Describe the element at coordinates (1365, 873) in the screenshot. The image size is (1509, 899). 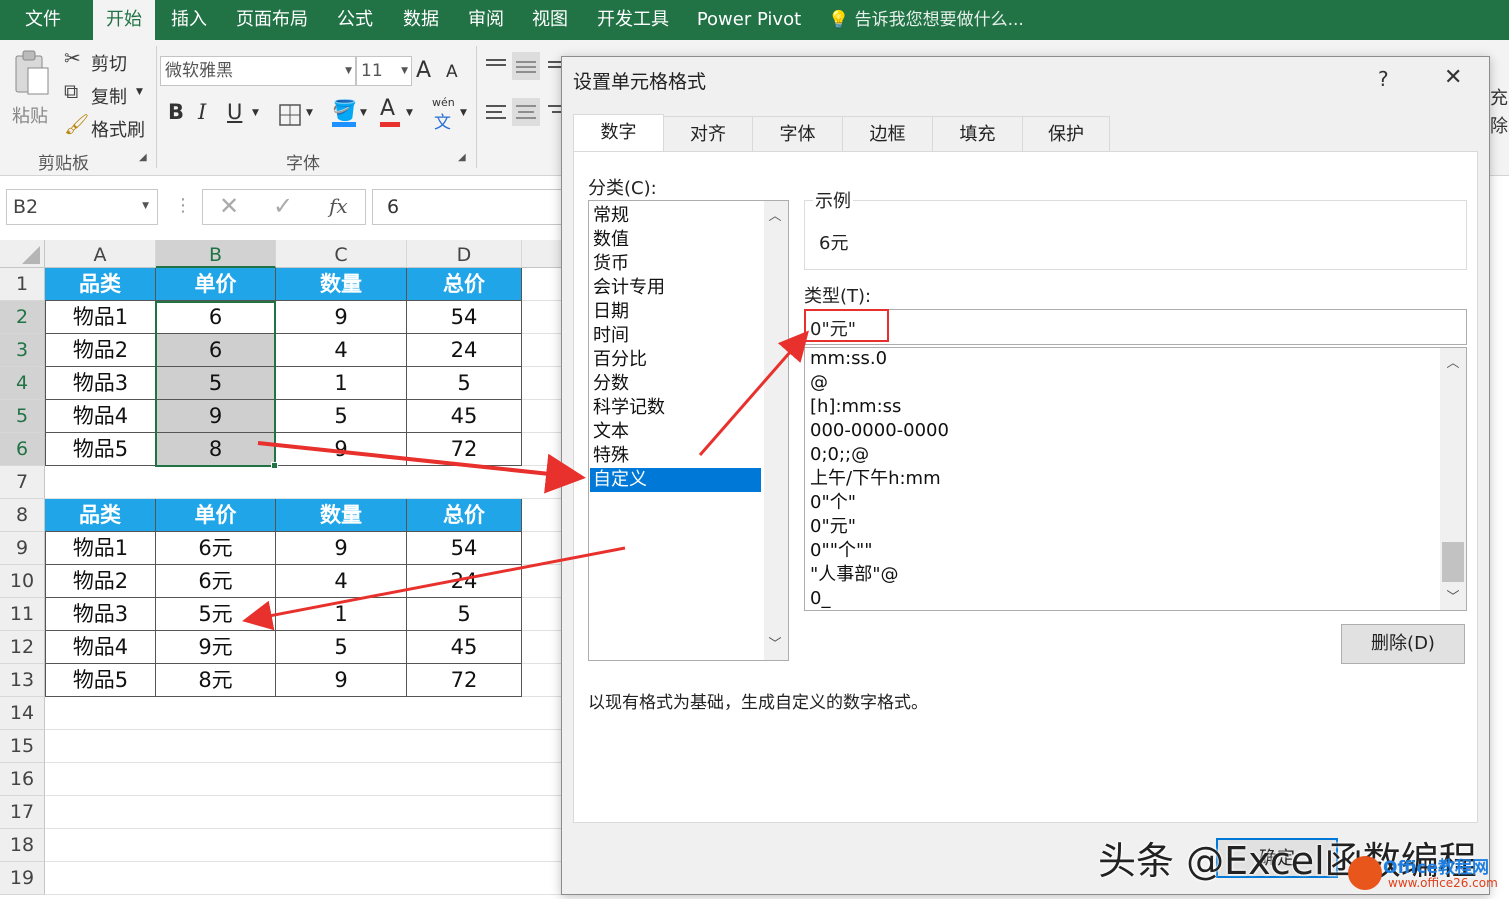
I see `office-logo-icon` at that location.